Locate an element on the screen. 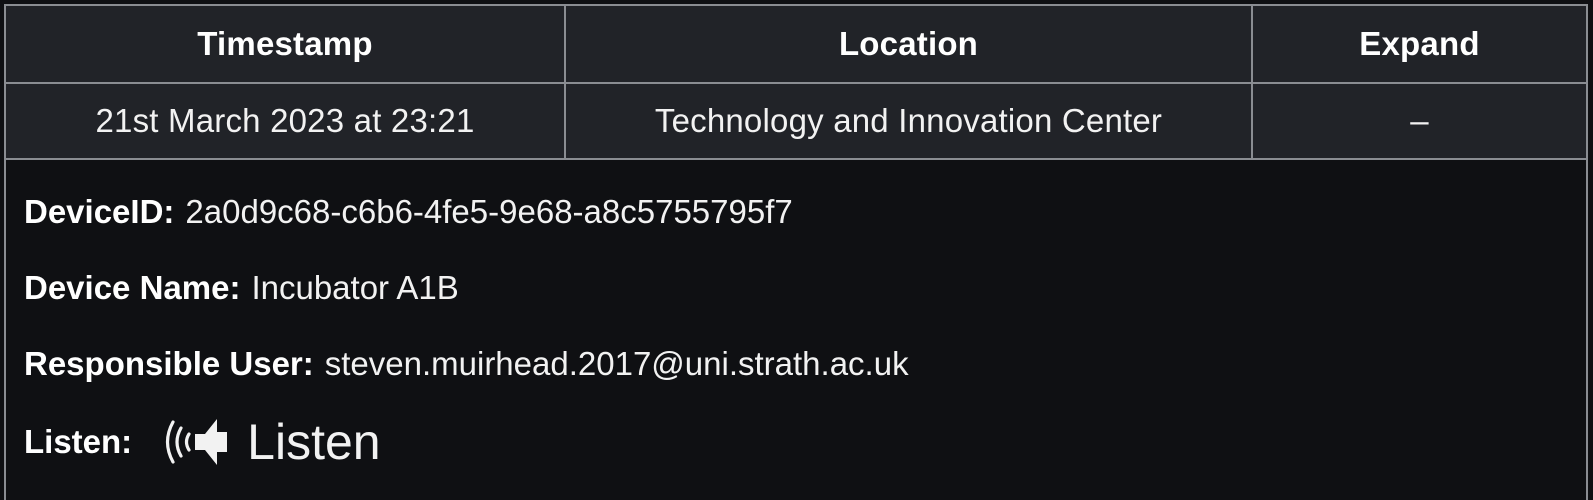  responsible-user-label: Responsible User: is located at coordinates (169, 363).